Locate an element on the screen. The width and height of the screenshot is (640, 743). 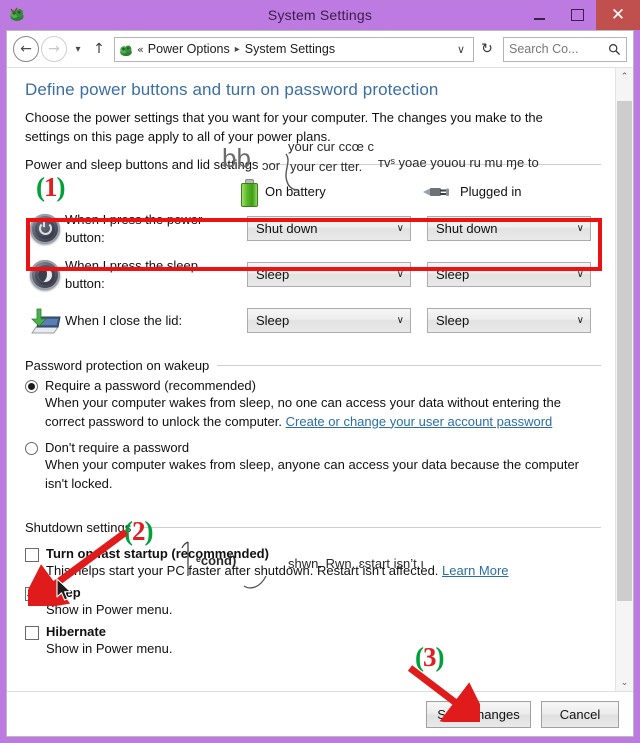
window-controls: ✕ is located at coordinates (580, 15).